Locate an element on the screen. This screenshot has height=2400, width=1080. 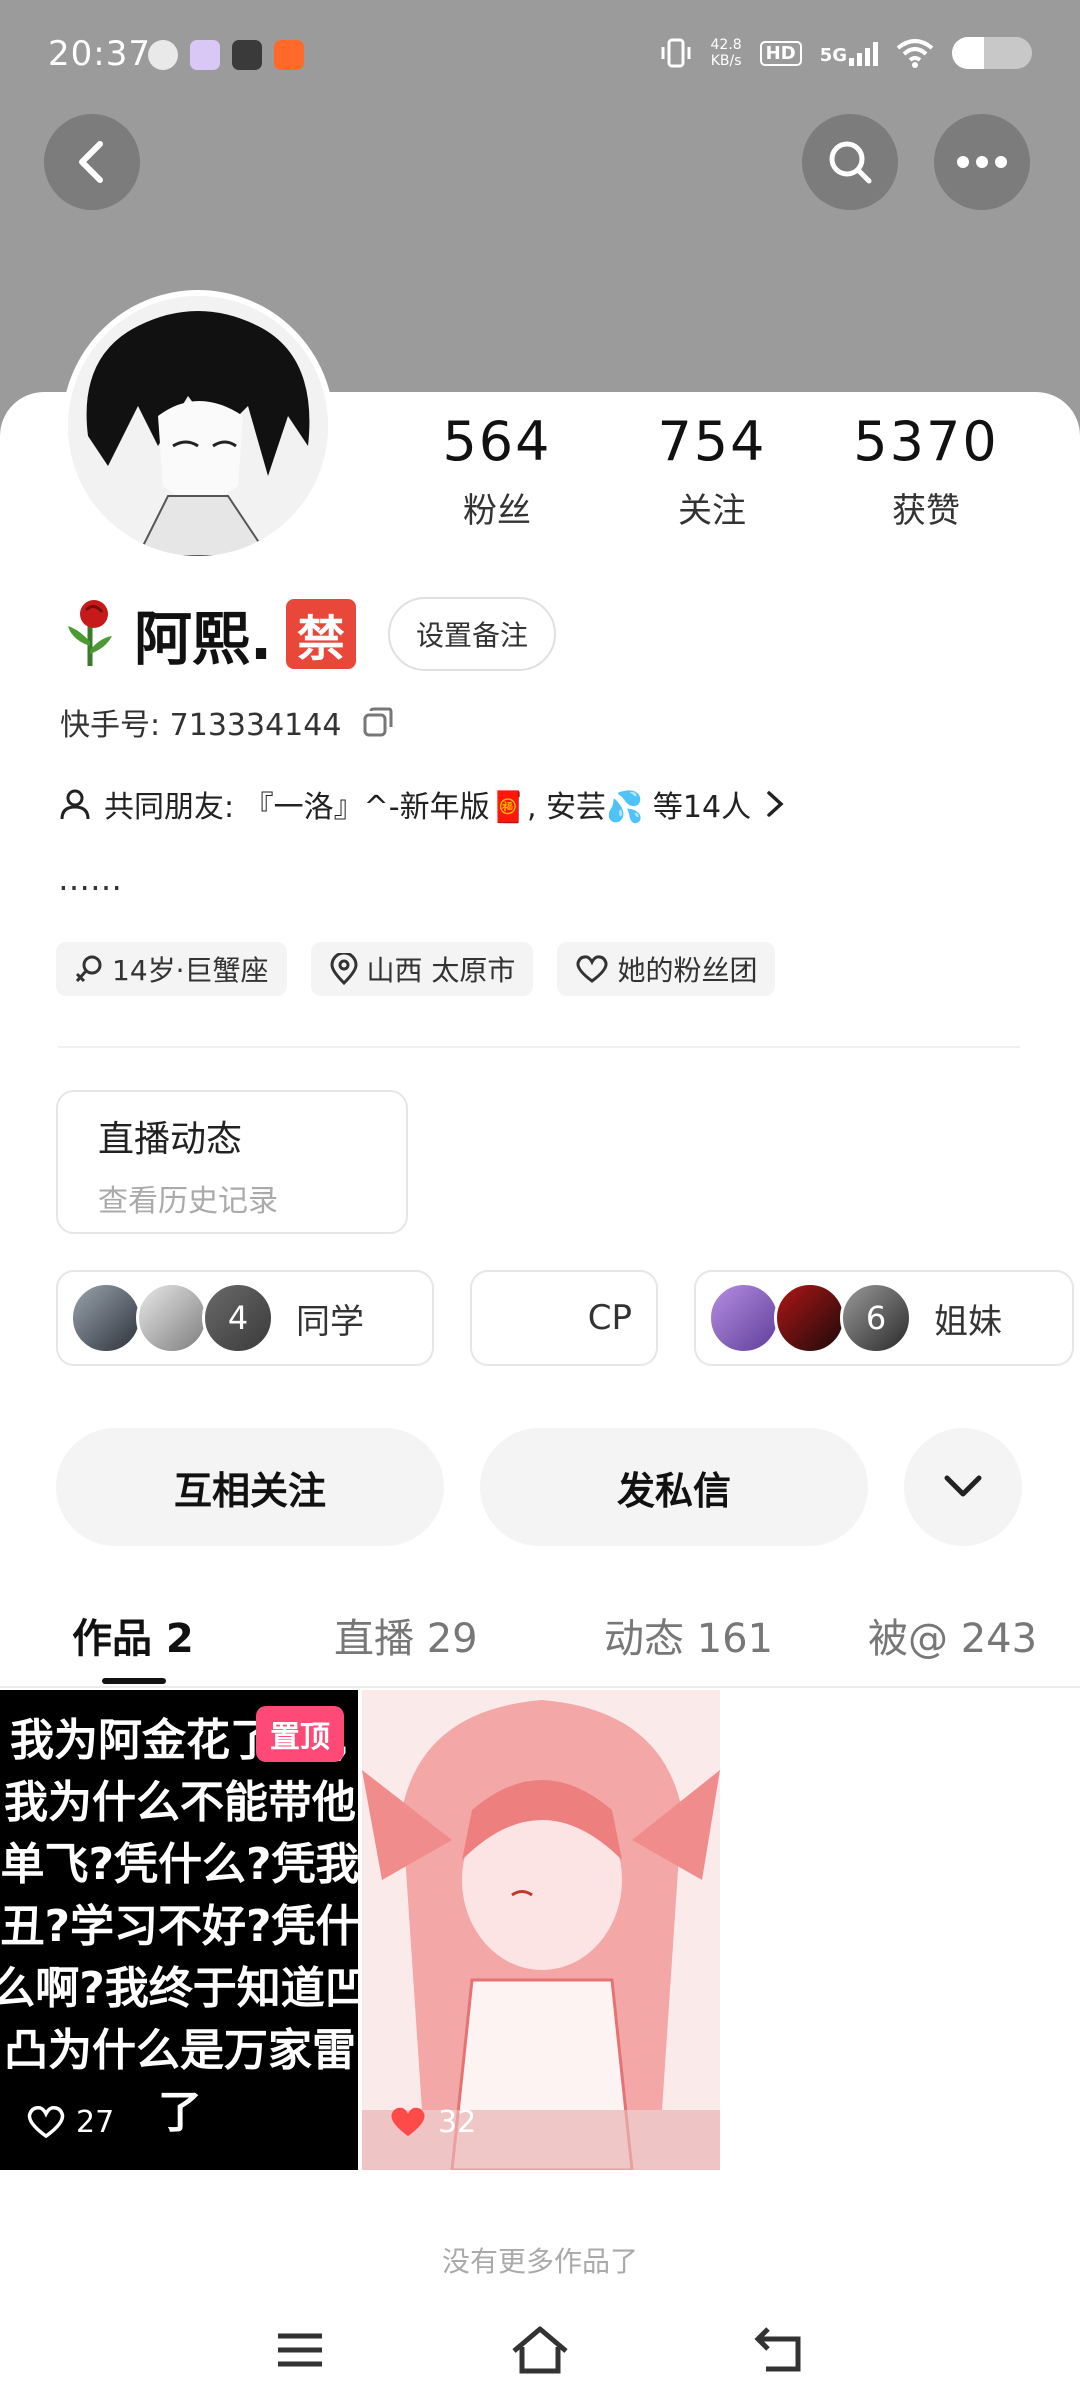
search-button is located at coordinates (850, 162).